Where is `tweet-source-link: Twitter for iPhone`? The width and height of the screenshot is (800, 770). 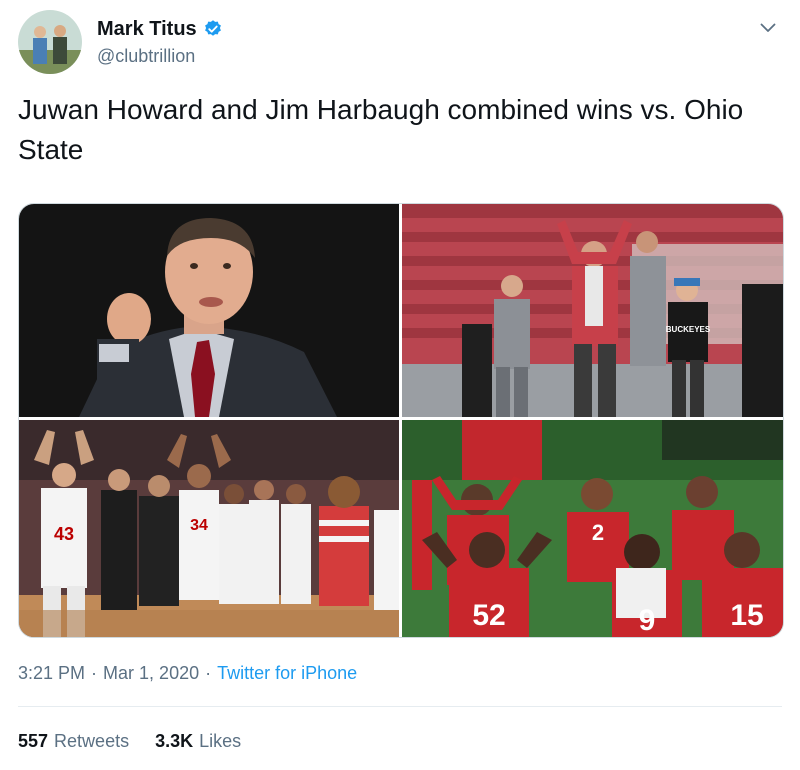
tweet-source-link: Twitter for iPhone is located at coordinates (287, 673).